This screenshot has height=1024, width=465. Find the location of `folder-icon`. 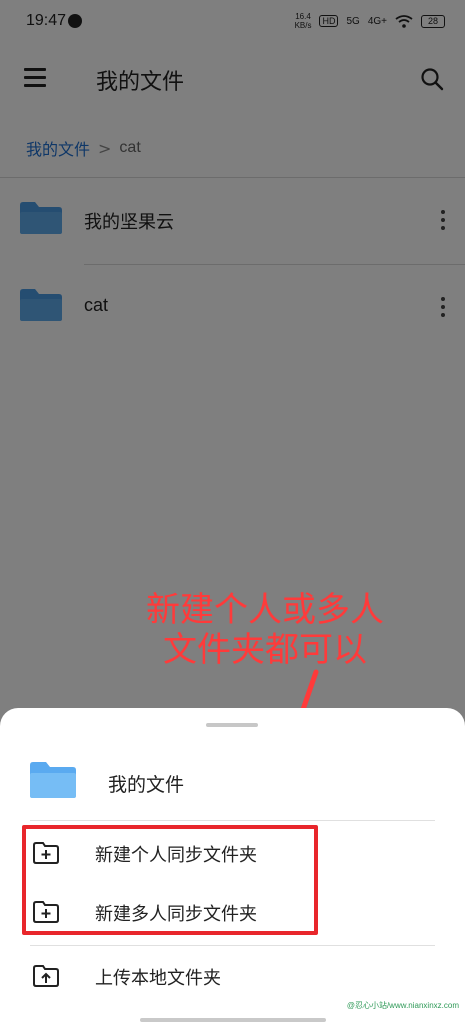

folder-icon is located at coordinates (53, 780).